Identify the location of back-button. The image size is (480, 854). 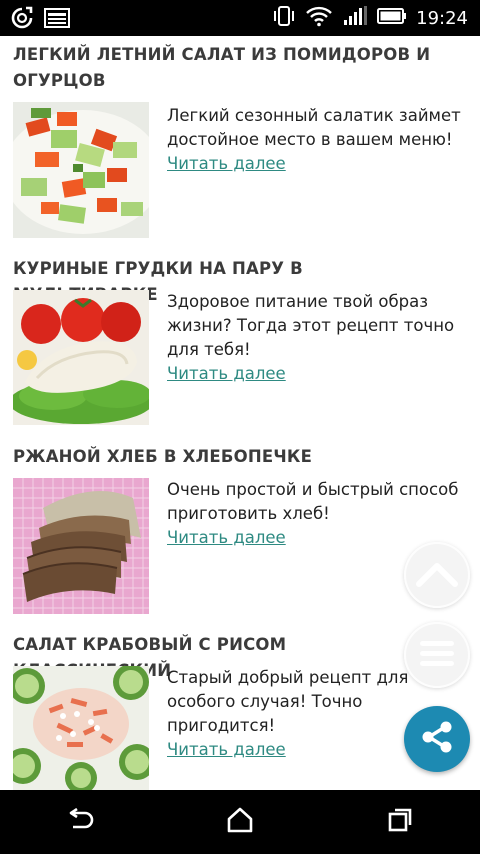
(80, 822).